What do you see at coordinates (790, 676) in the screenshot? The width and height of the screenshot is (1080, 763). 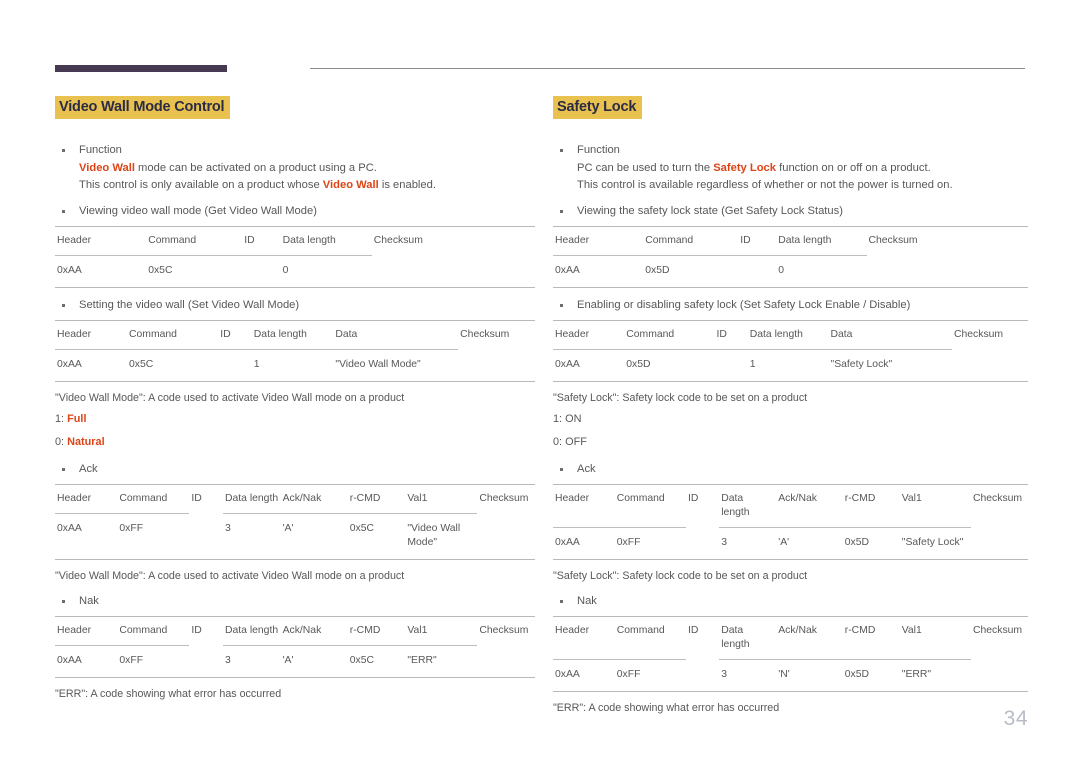 I see `table-row: 0xAA 0xFF 3 'N' 0x5D "ERR"` at bounding box center [790, 676].